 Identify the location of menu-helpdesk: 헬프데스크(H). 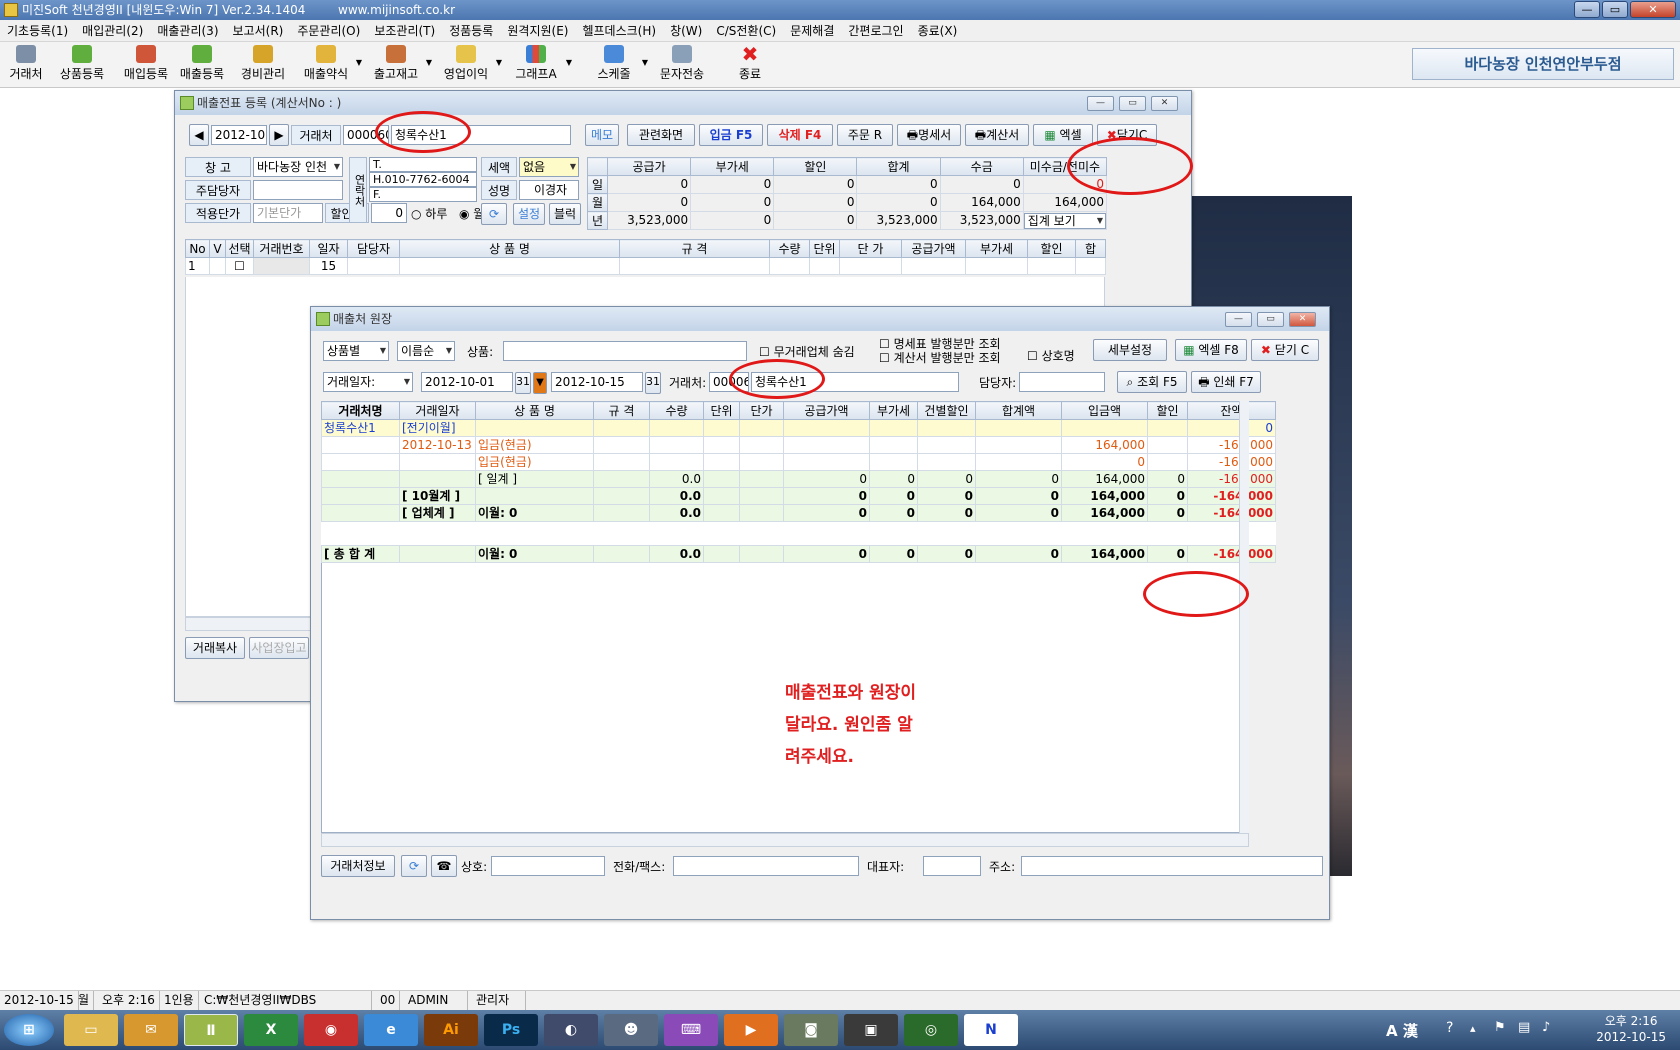
(619, 31).